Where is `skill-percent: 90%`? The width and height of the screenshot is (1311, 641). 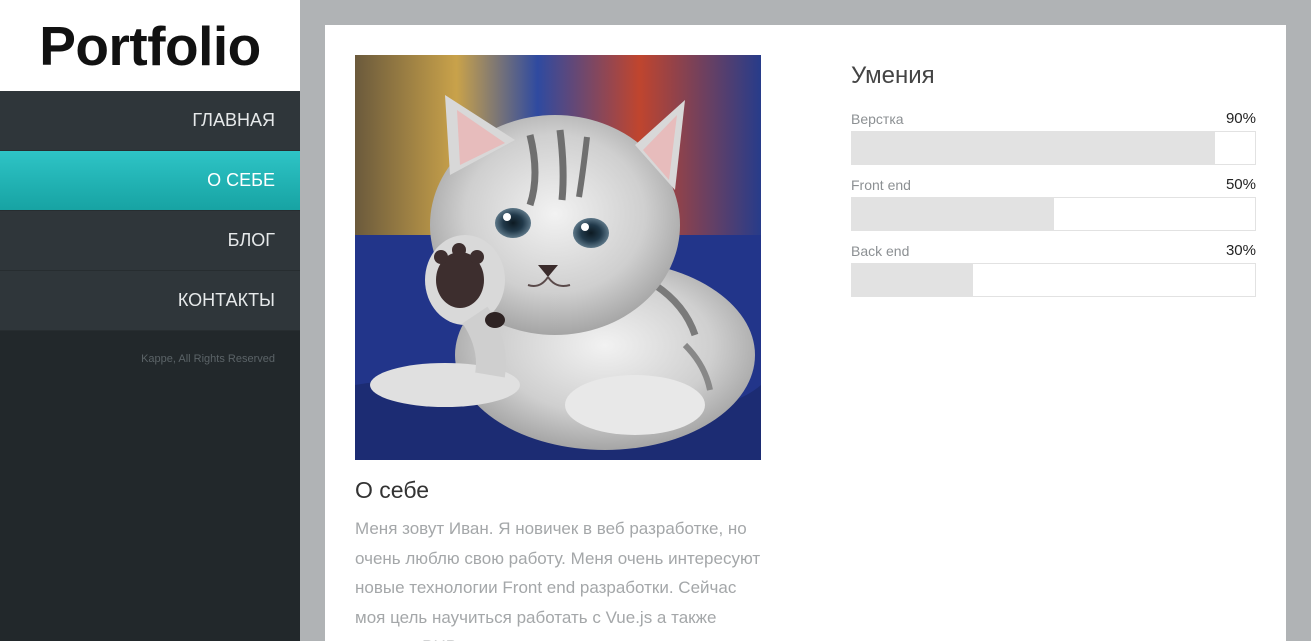
skill-percent: 90% is located at coordinates (1240, 118).